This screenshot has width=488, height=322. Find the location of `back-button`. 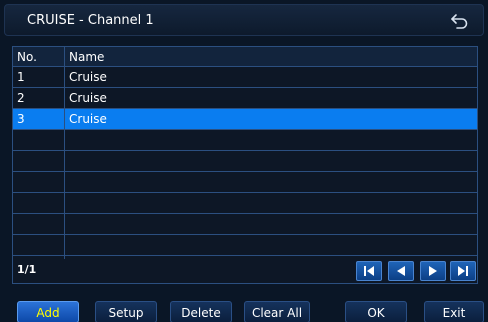

back-button is located at coordinates (460, 21).